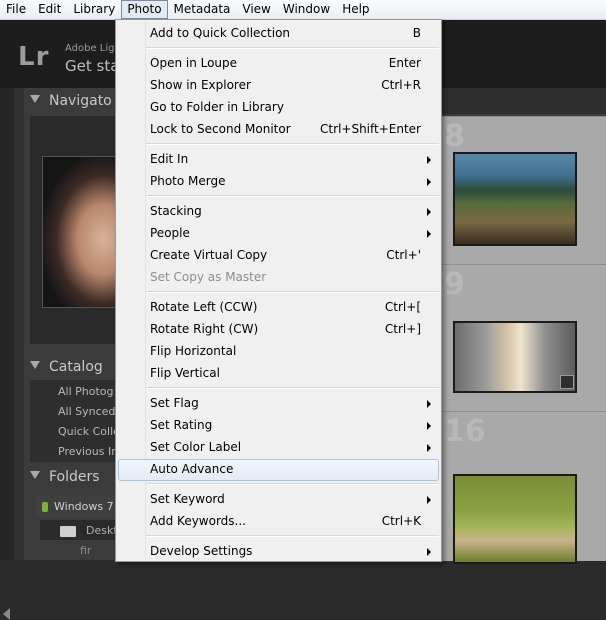 The height and width of the screenshot is (620, 606). I want to click on navigator-header: Navigato, so click(71, 101).